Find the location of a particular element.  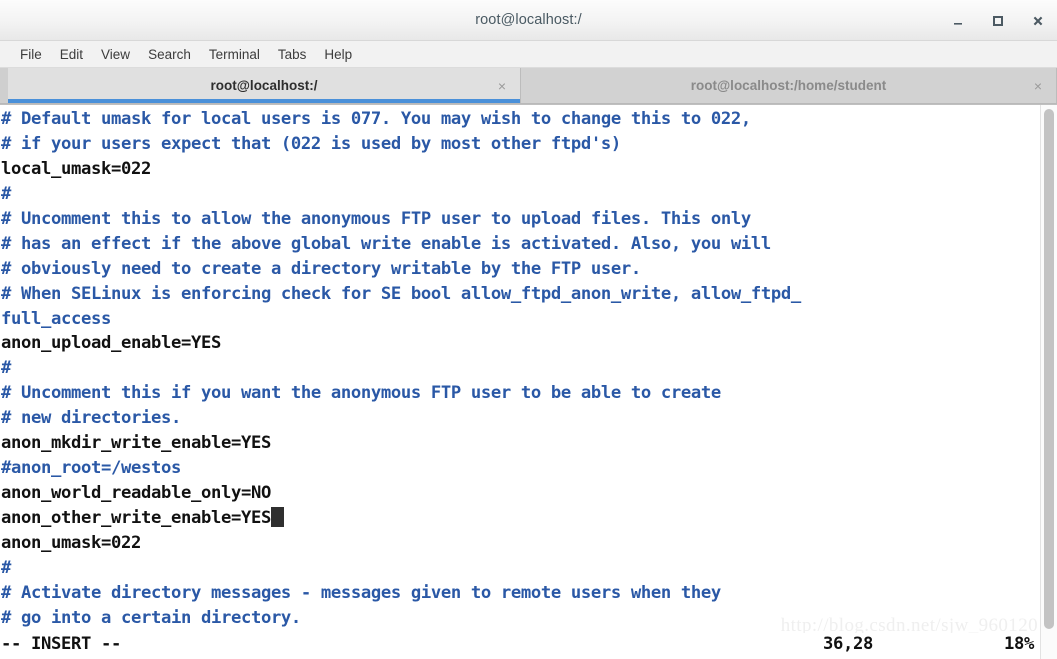

tab-root-localhost-home-student: root@localhost:/home/student × is located at coordinates (789, 85).